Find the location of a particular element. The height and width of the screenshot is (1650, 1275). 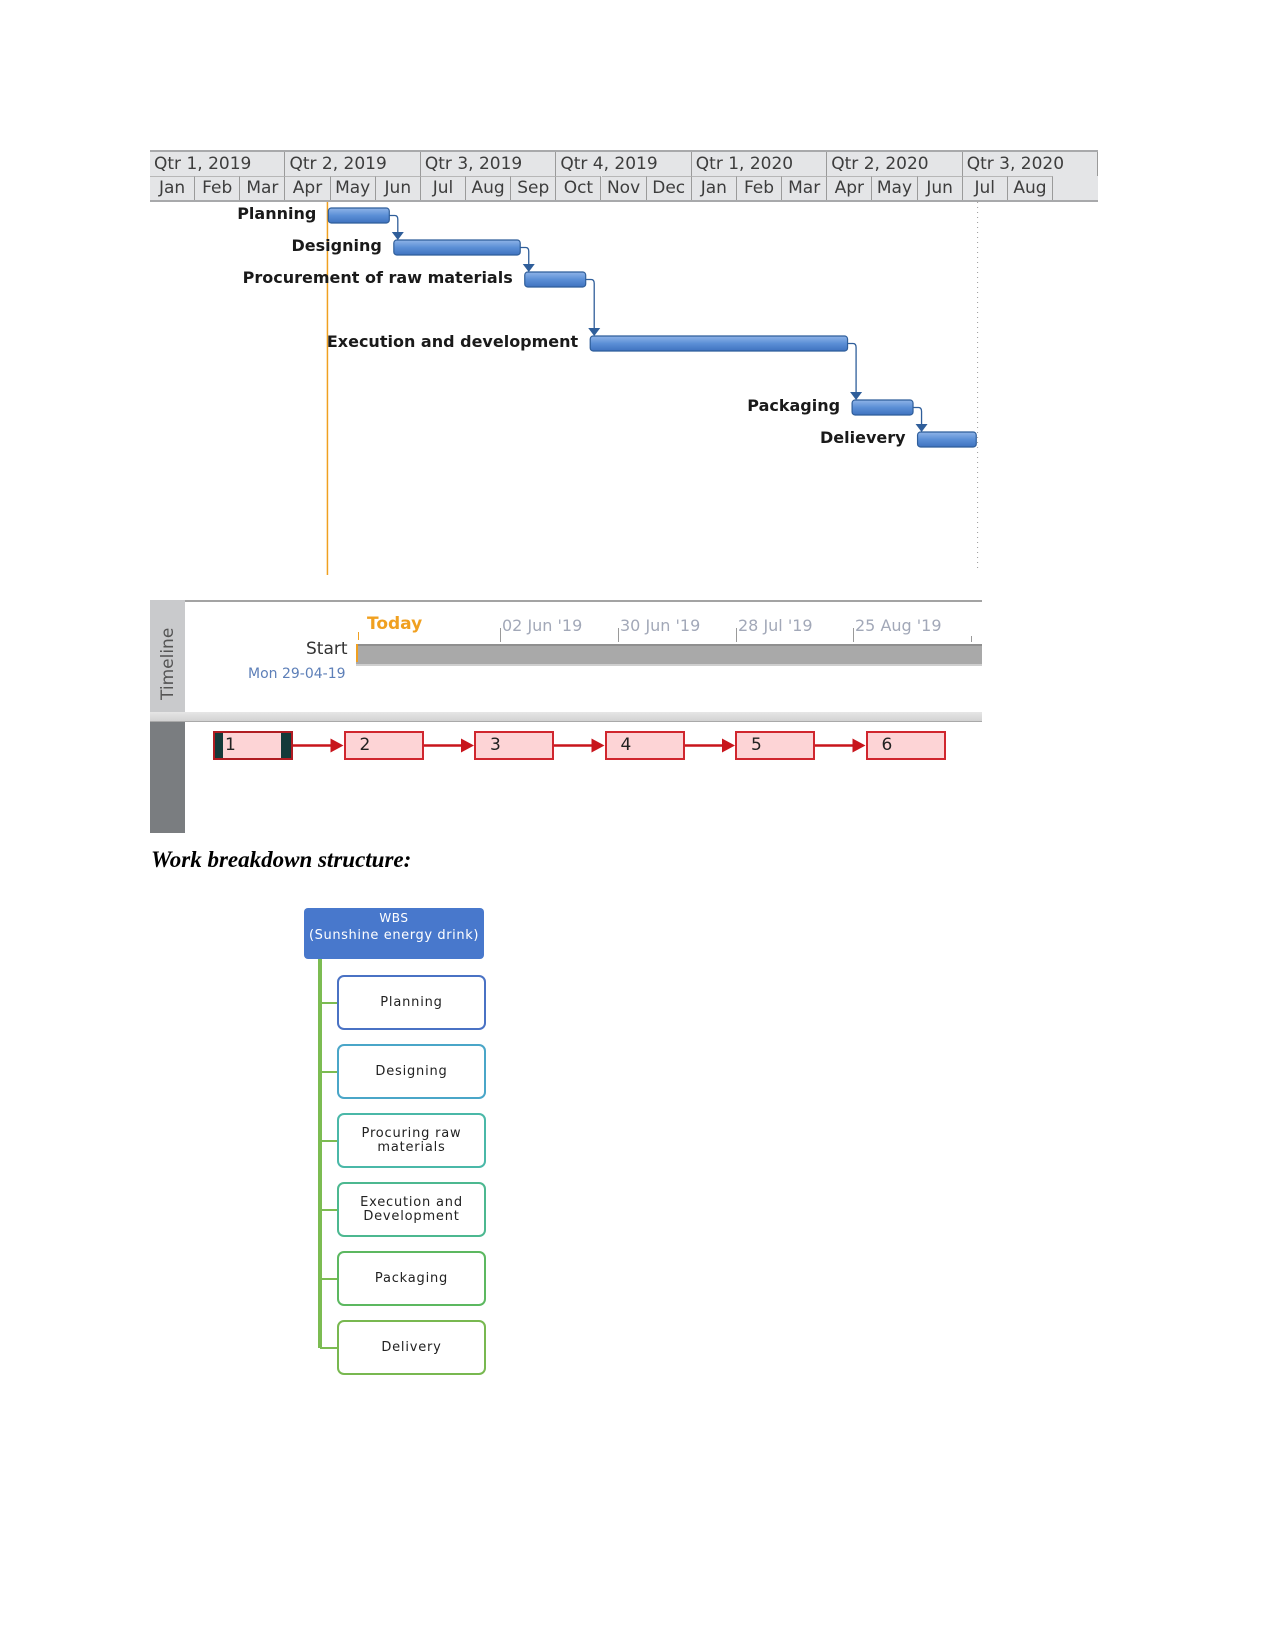

wbs-root-subtitle: (Sunshine energy drink) is located at coordinates (394, 935).